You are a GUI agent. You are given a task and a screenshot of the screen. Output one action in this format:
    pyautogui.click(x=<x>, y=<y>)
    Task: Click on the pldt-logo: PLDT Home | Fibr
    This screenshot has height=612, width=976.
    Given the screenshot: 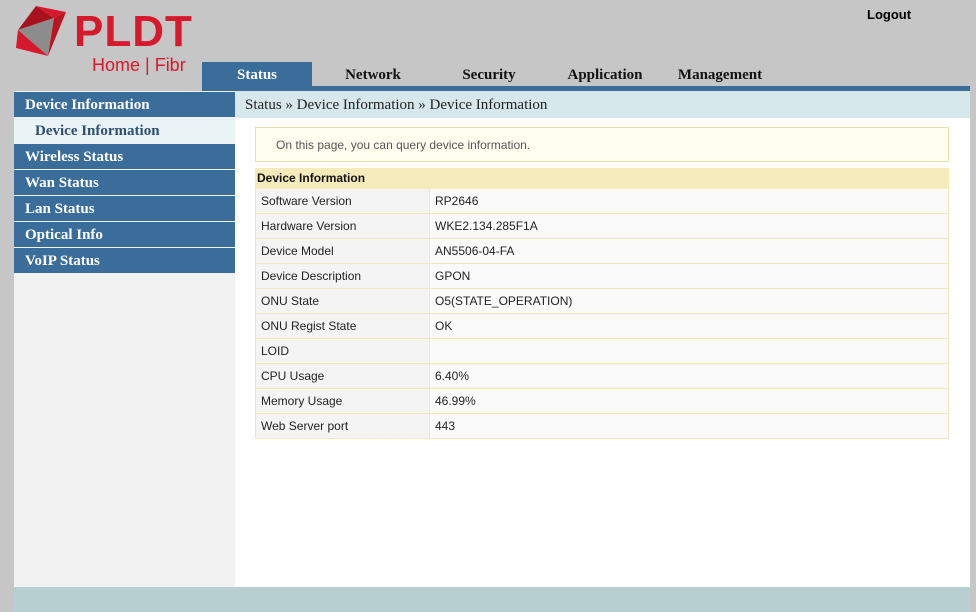 What is the action you would take?
    pyautogui.click(x=109, y=39)
    